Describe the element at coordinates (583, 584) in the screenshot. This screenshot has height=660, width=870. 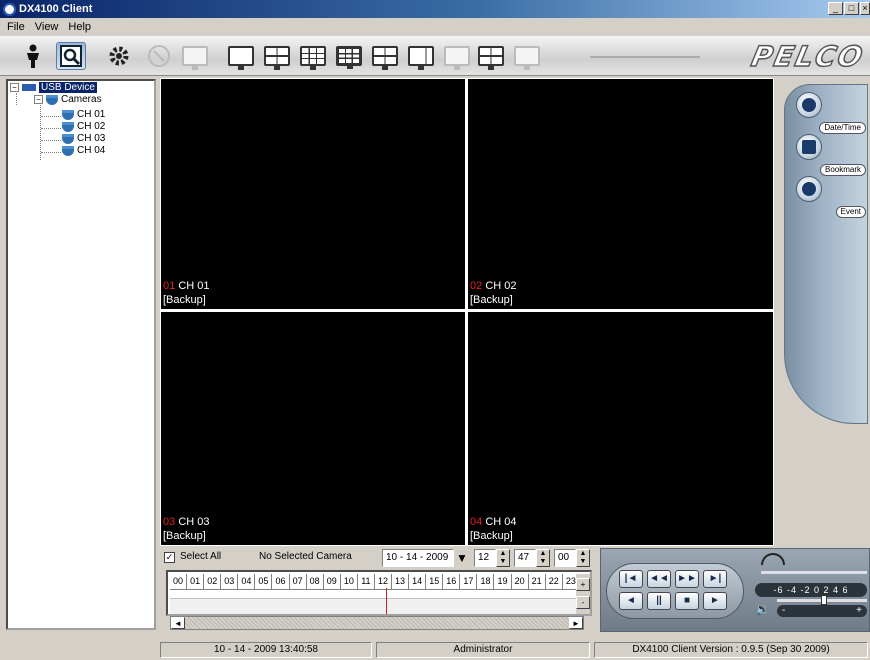
I see `zoom-in-button: +` at that location.